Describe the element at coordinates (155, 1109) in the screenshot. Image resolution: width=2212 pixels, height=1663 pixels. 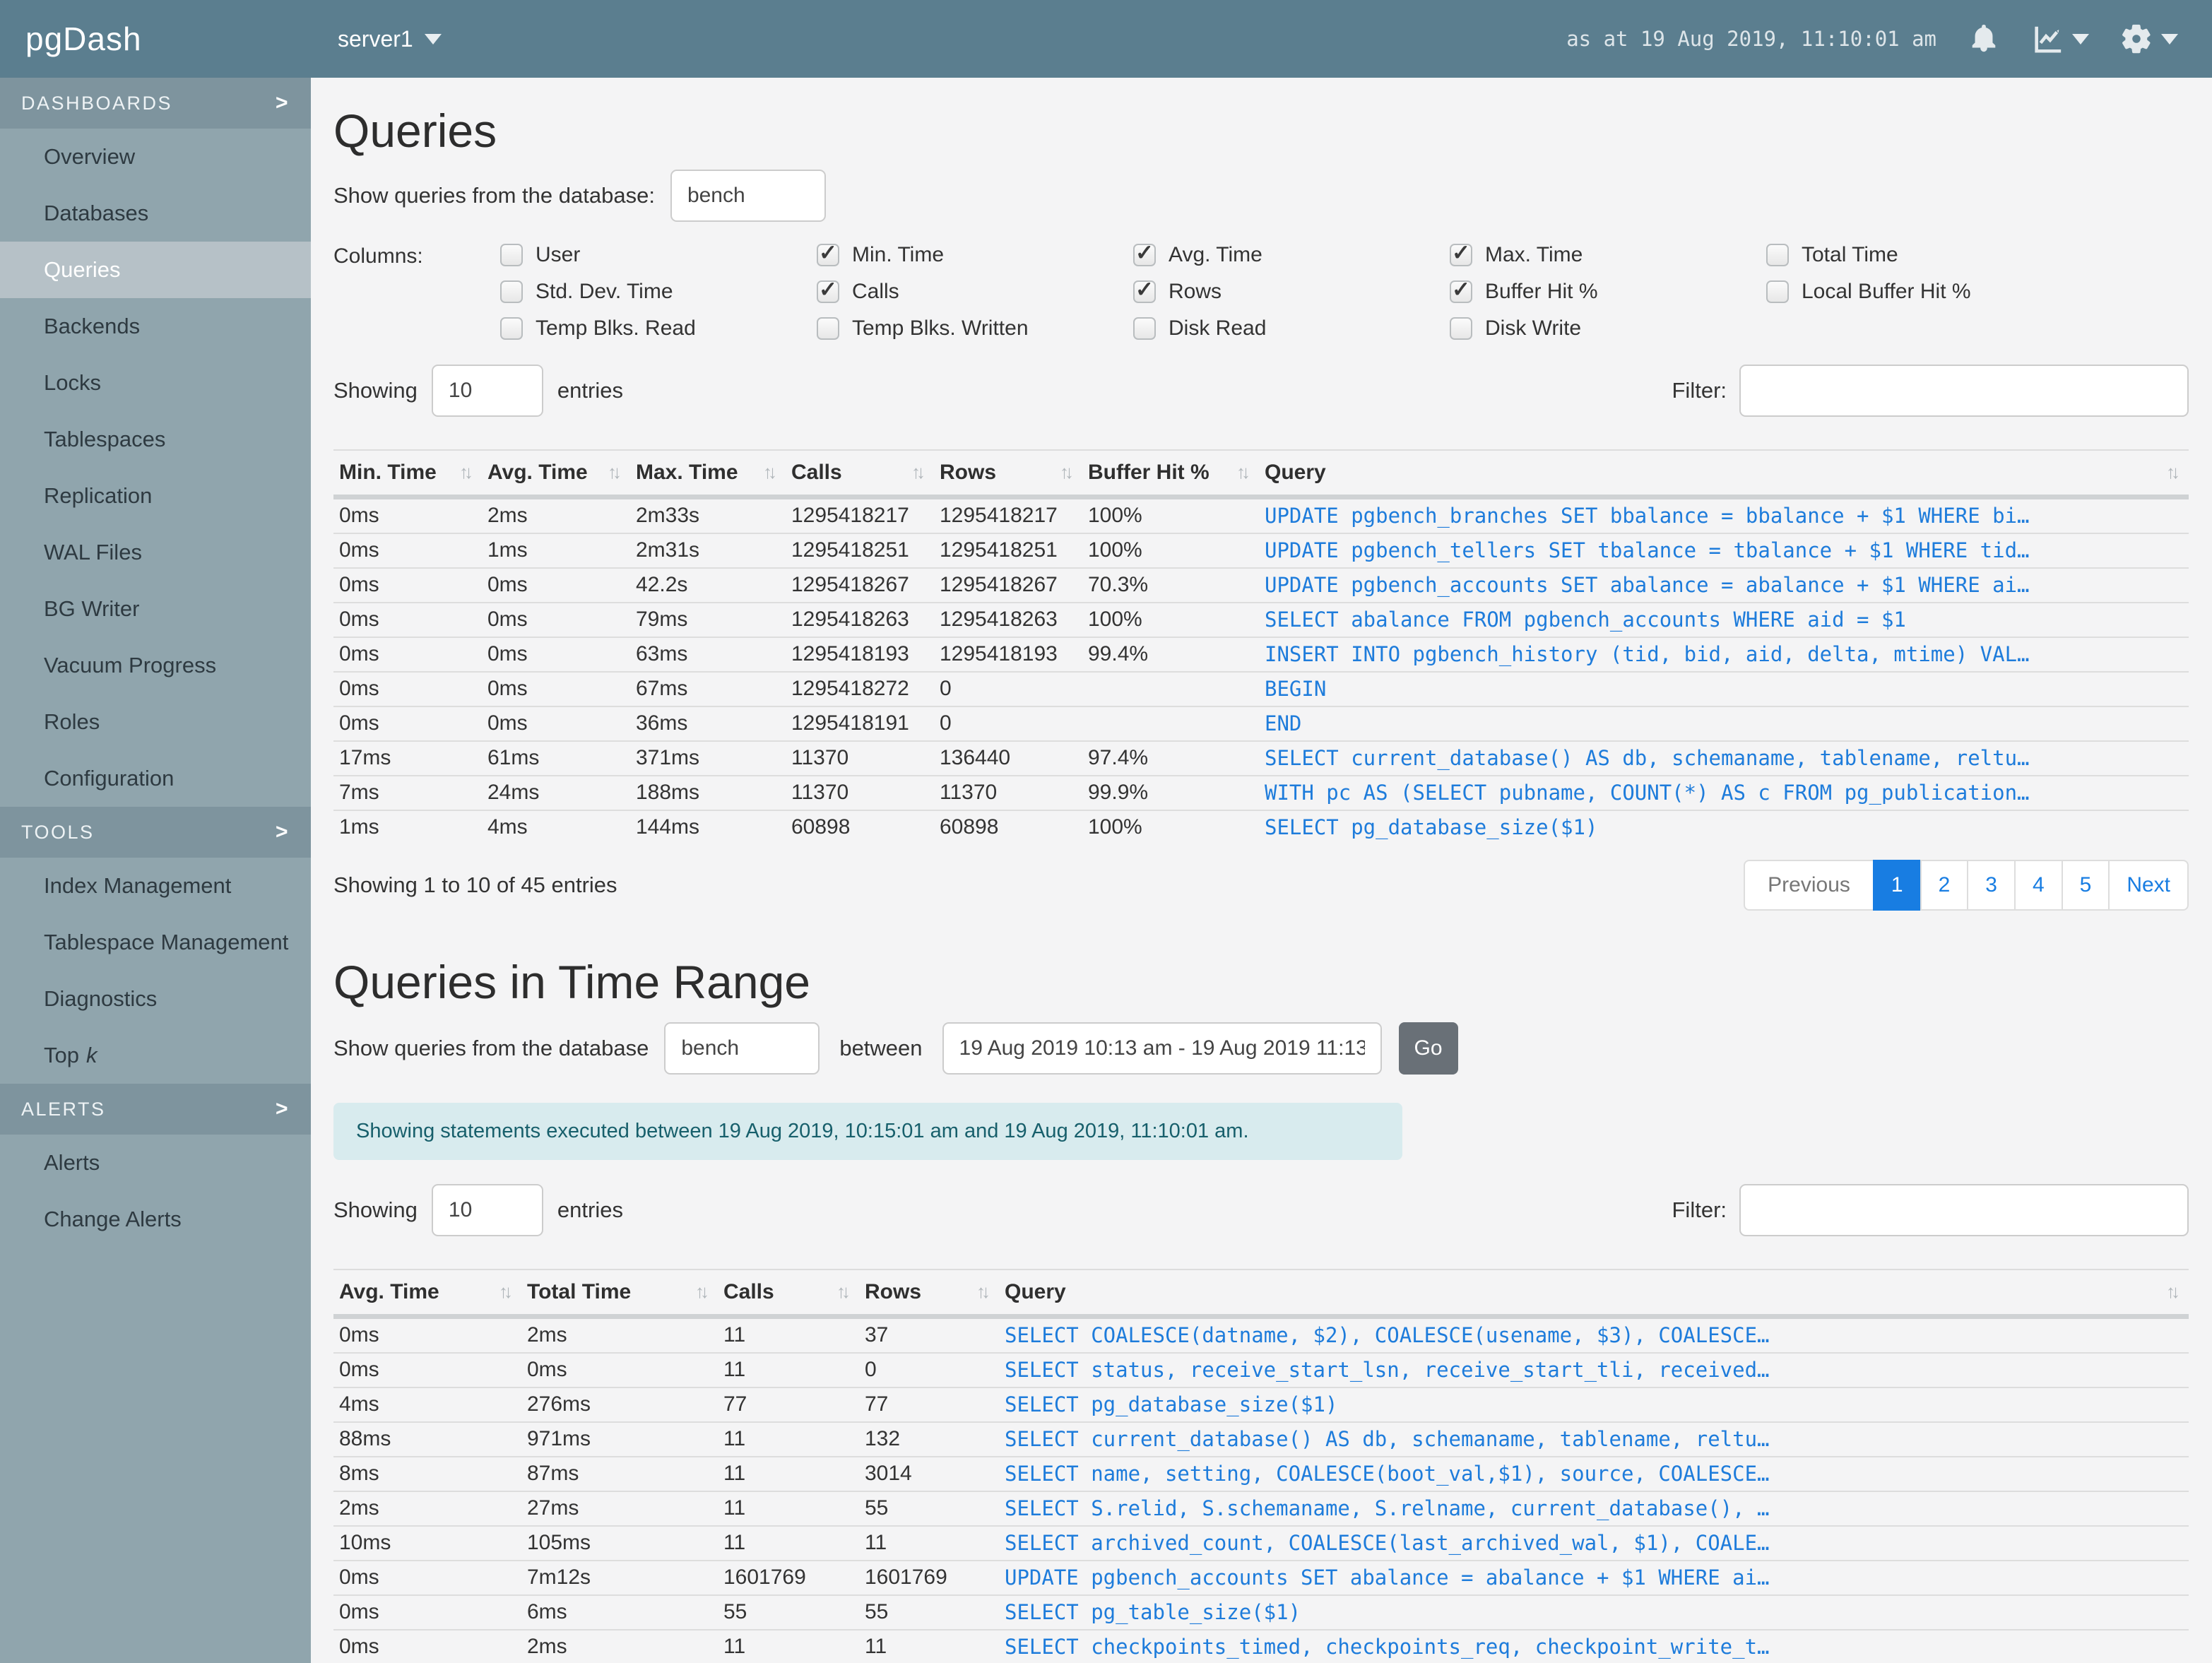
I see `sidebar-section-alerts: ALERTS >` at that location.